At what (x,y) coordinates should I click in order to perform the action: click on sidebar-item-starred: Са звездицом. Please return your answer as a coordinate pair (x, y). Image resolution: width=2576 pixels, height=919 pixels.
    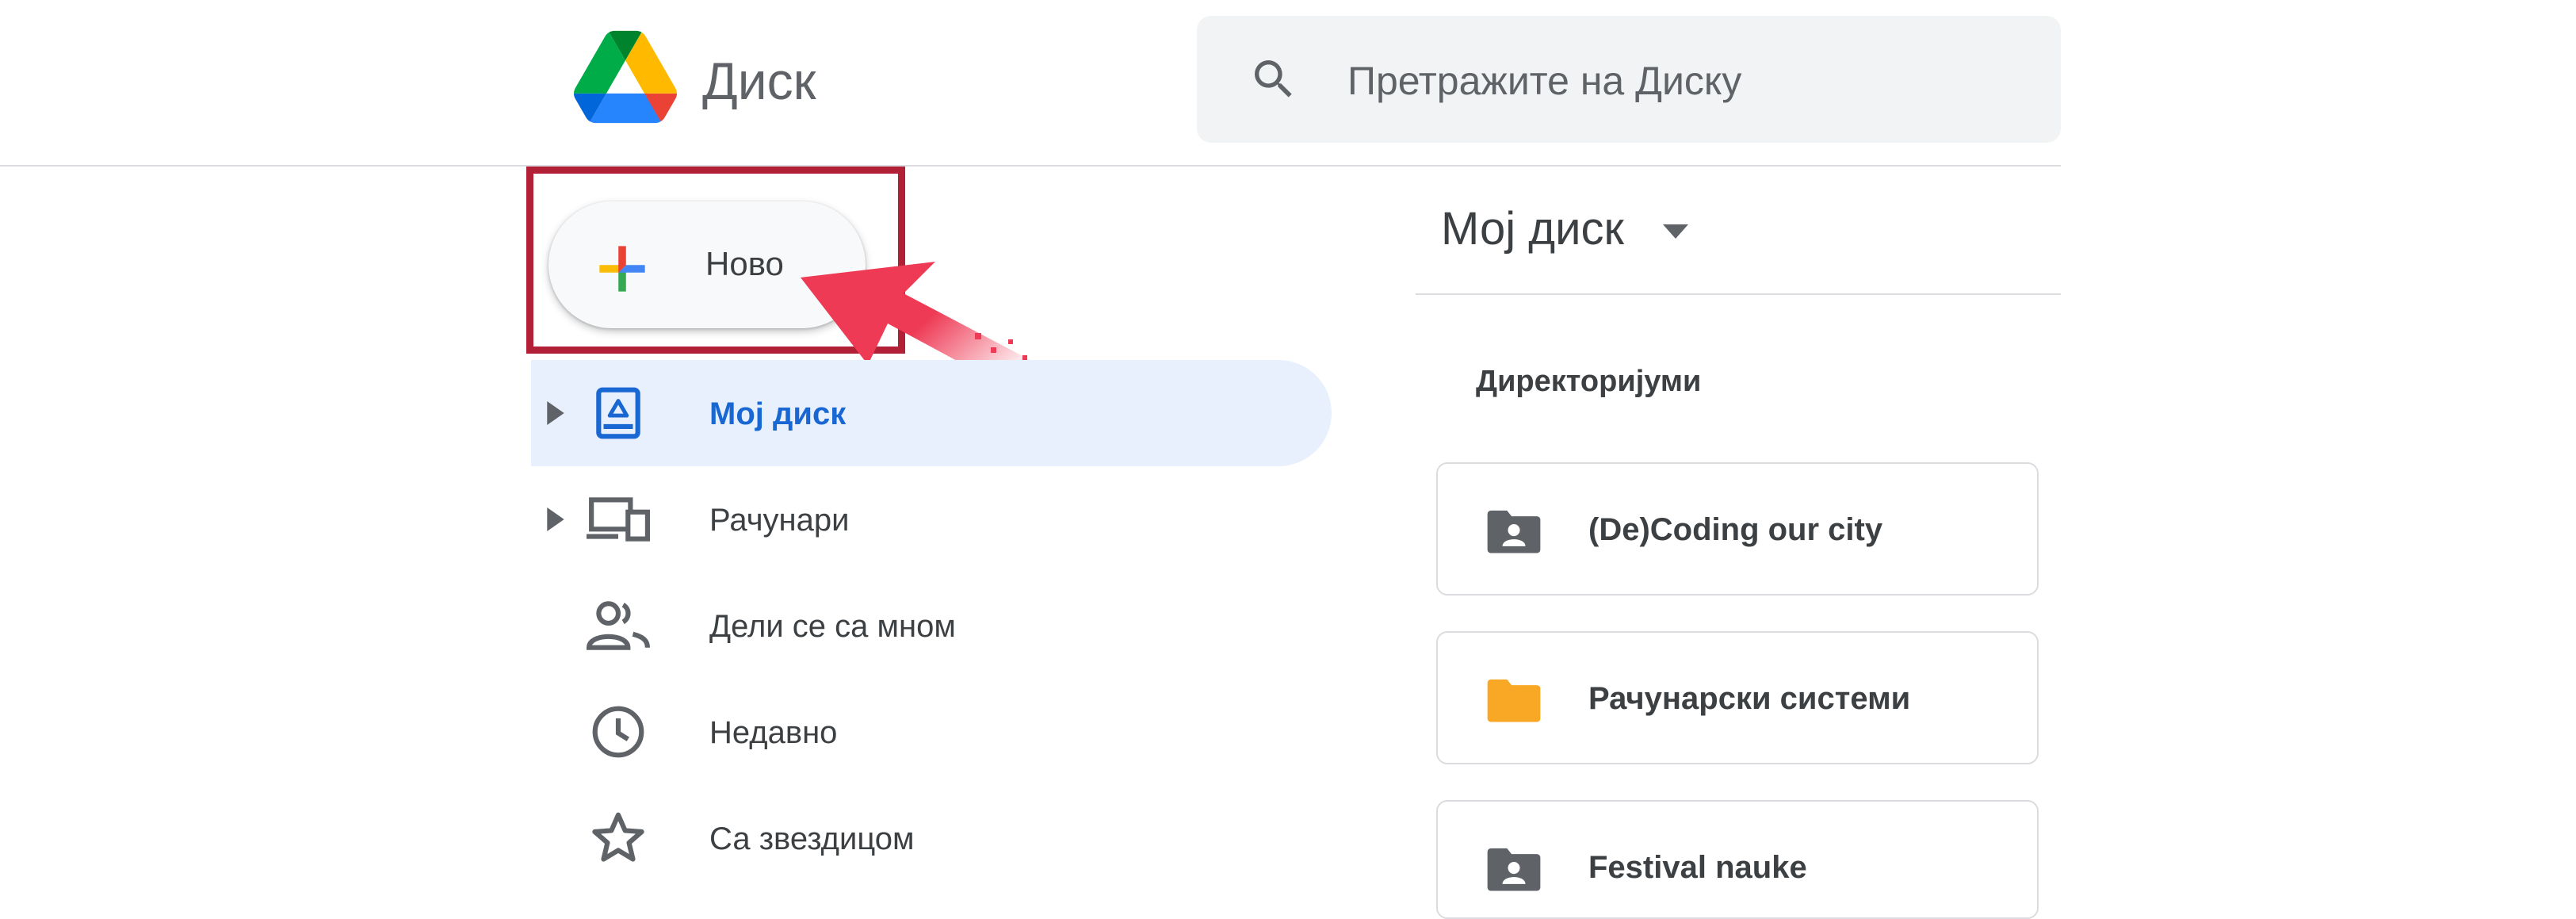
    Looking at the image, I should click on (931, 838).